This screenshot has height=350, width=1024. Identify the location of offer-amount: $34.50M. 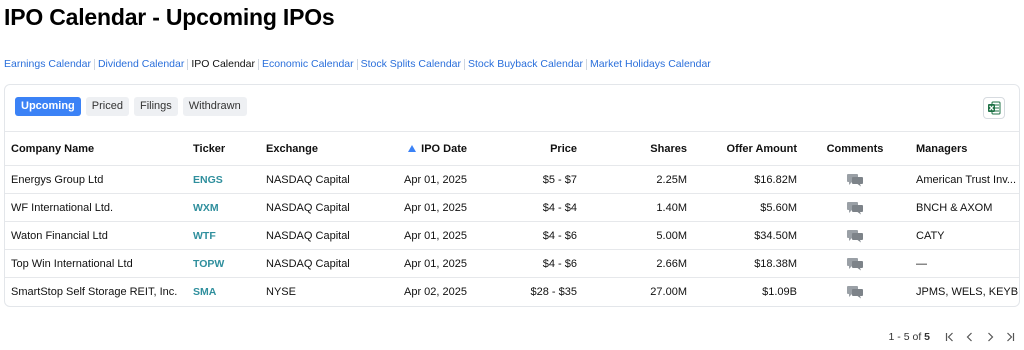
(775, 235).